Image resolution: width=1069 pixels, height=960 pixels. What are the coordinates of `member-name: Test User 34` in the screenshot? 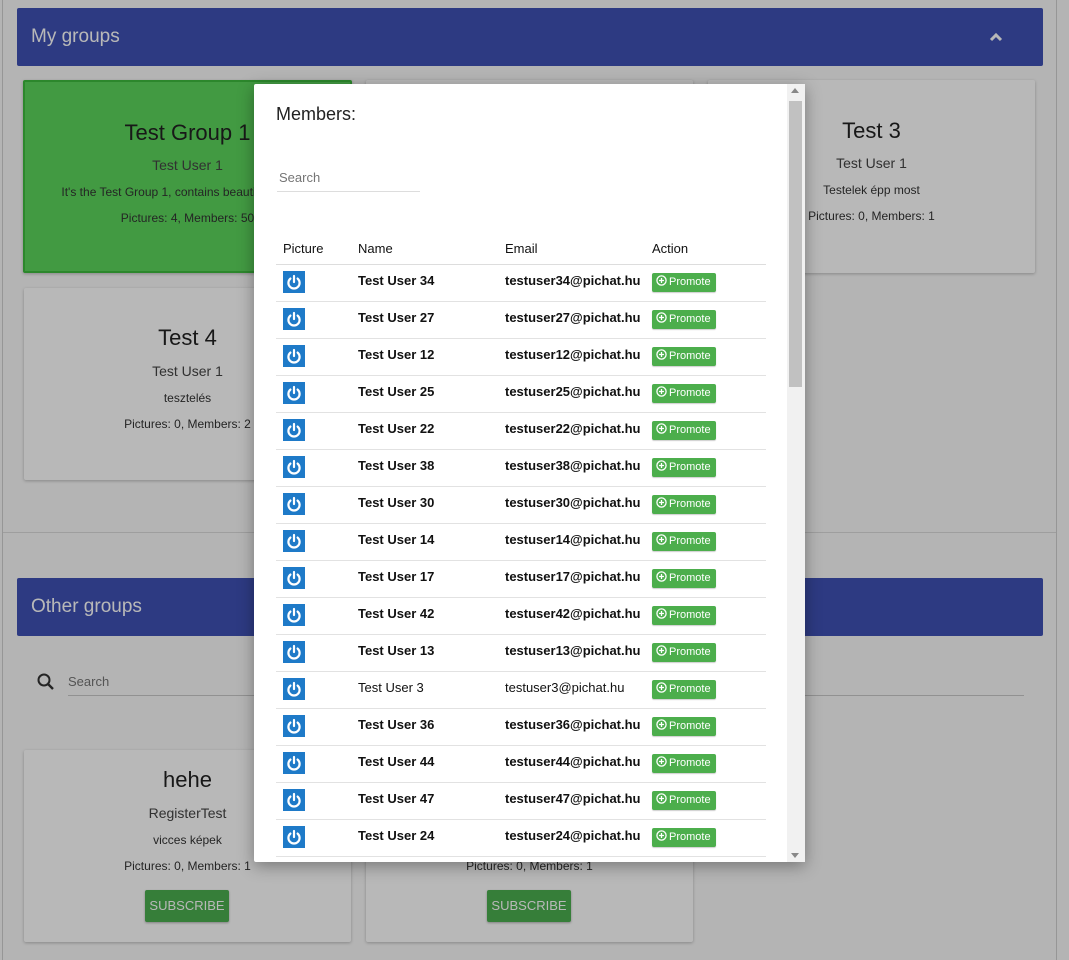 It's located at (431, 283).